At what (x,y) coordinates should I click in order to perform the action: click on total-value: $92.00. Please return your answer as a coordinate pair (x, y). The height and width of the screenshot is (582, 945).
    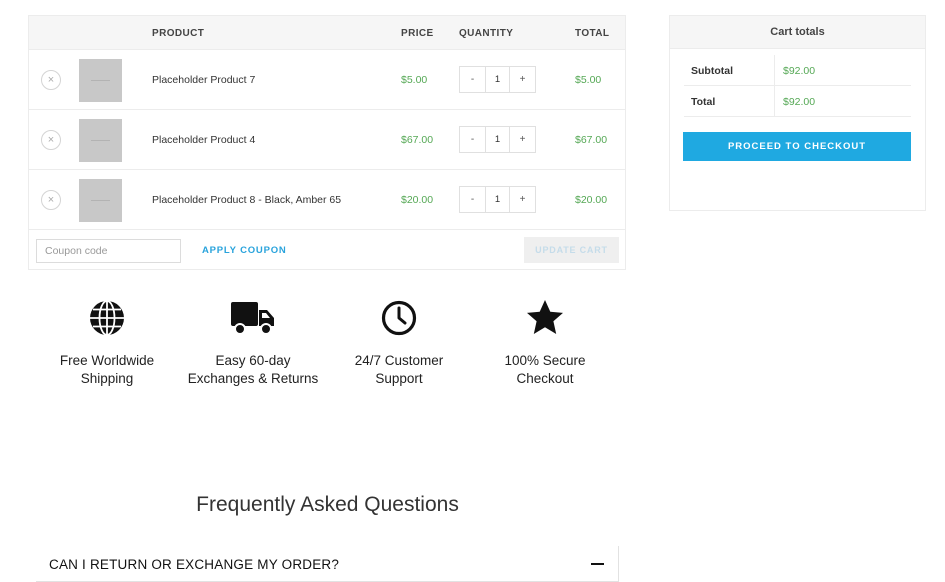
    Looking at the image, I should click on (799, 102).